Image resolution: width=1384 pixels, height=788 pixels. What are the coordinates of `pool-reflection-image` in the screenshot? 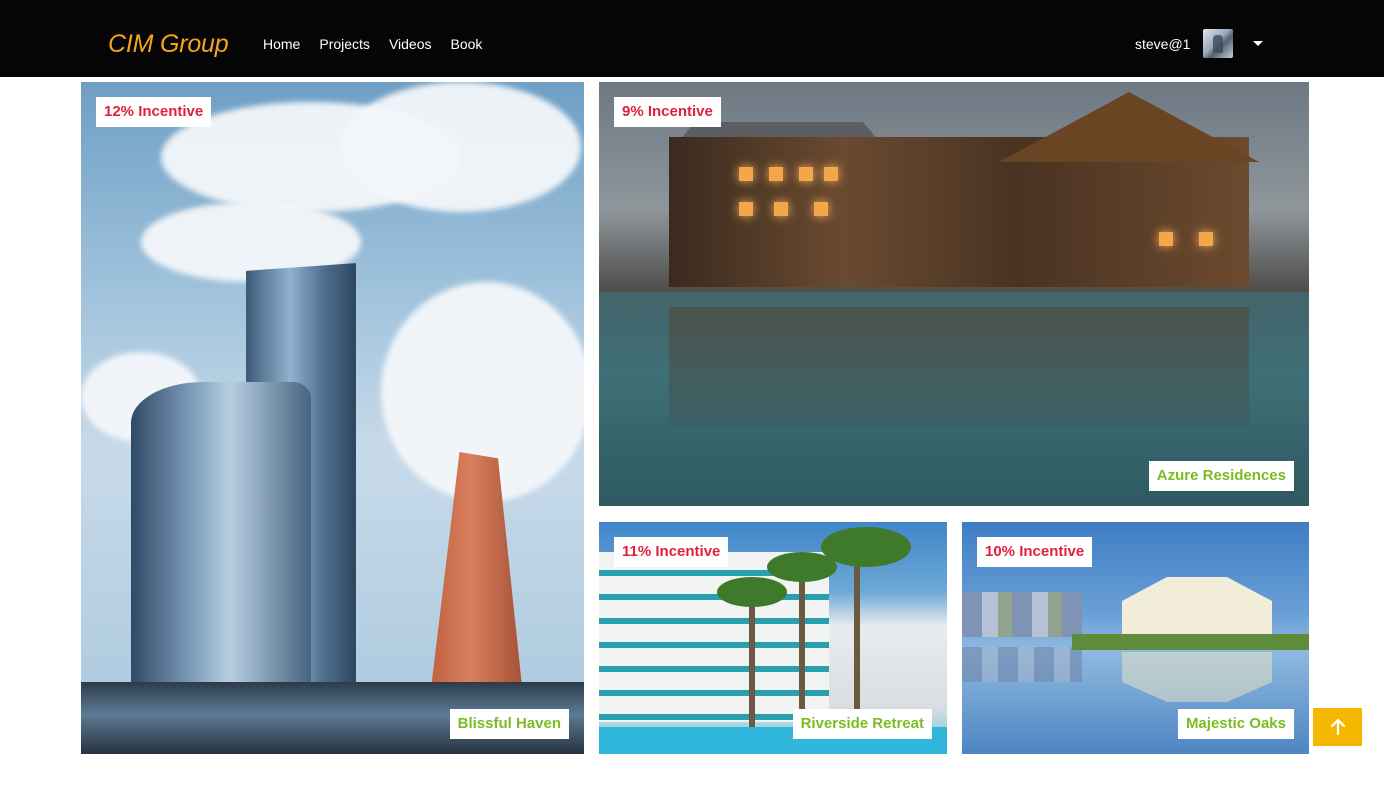 It's located at (959, 367).